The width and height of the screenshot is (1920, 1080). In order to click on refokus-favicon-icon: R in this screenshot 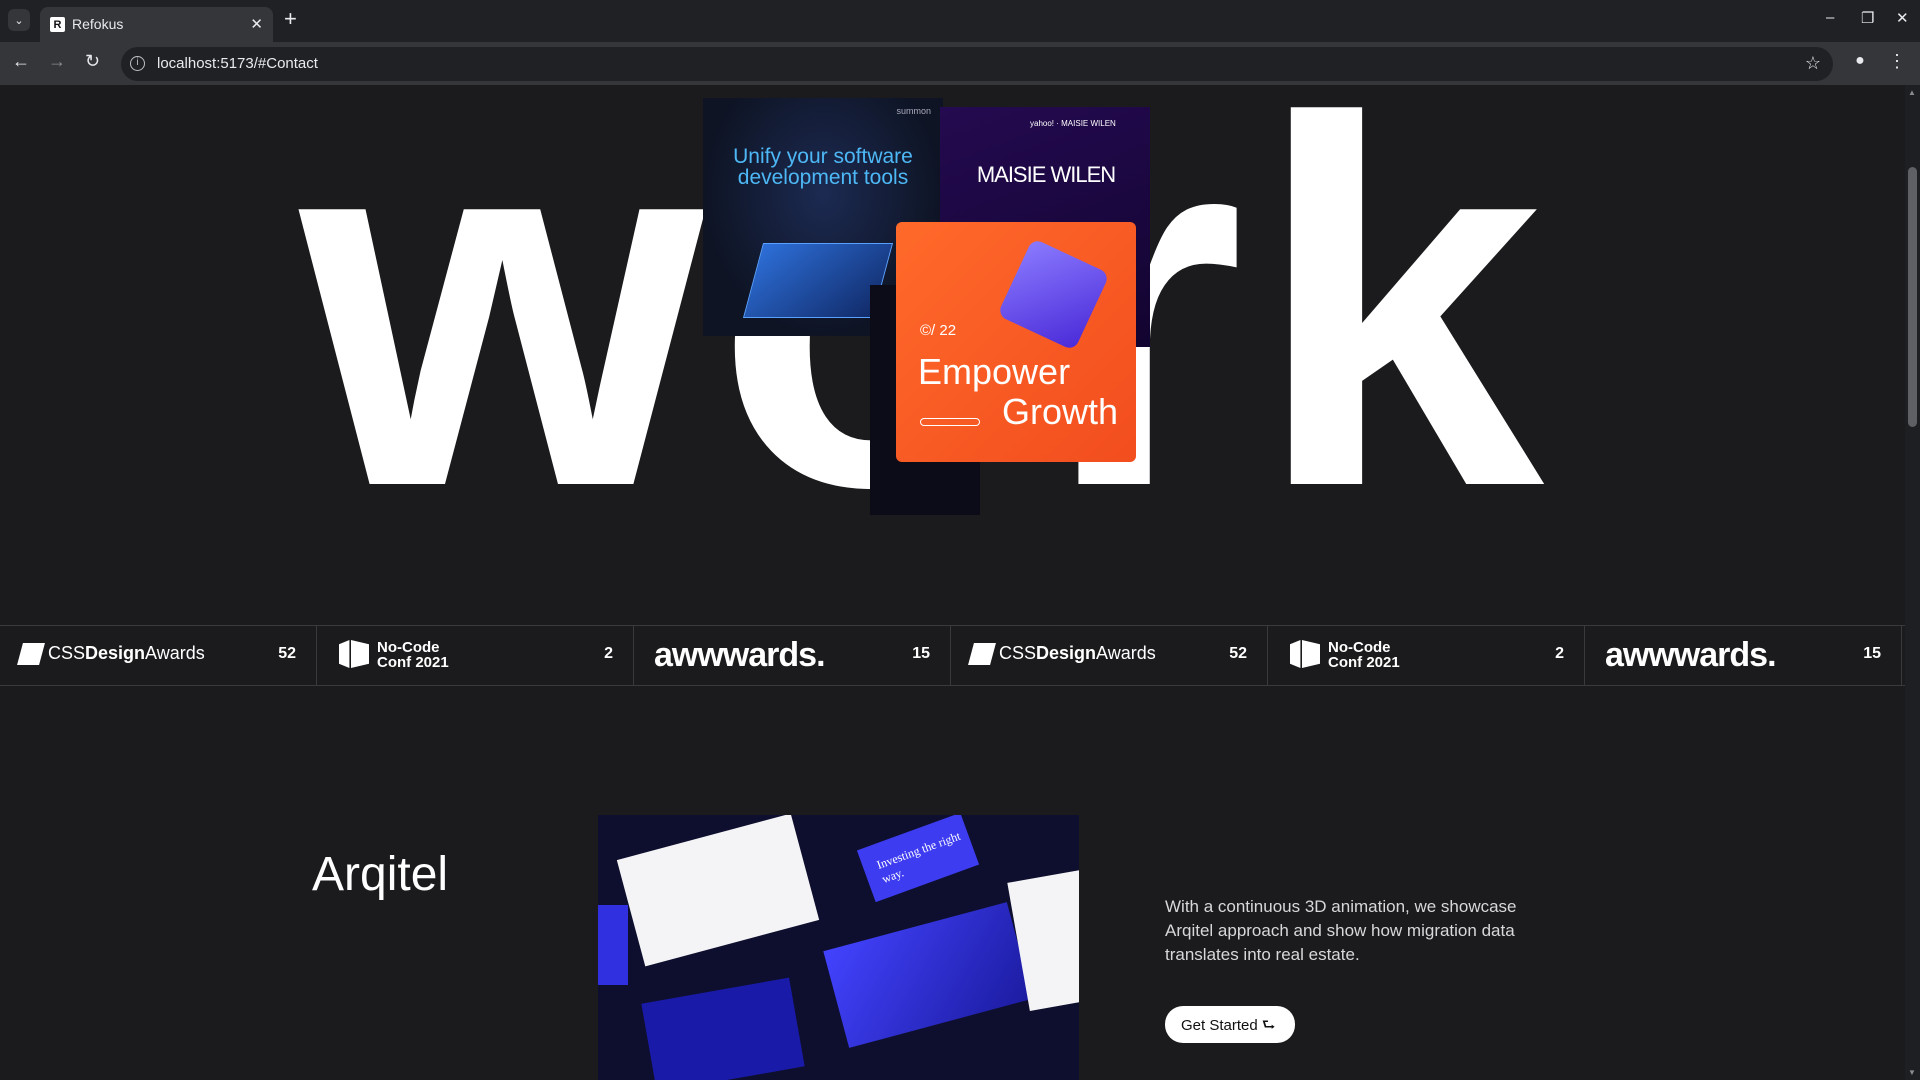, I will do `click(57, 24)`.